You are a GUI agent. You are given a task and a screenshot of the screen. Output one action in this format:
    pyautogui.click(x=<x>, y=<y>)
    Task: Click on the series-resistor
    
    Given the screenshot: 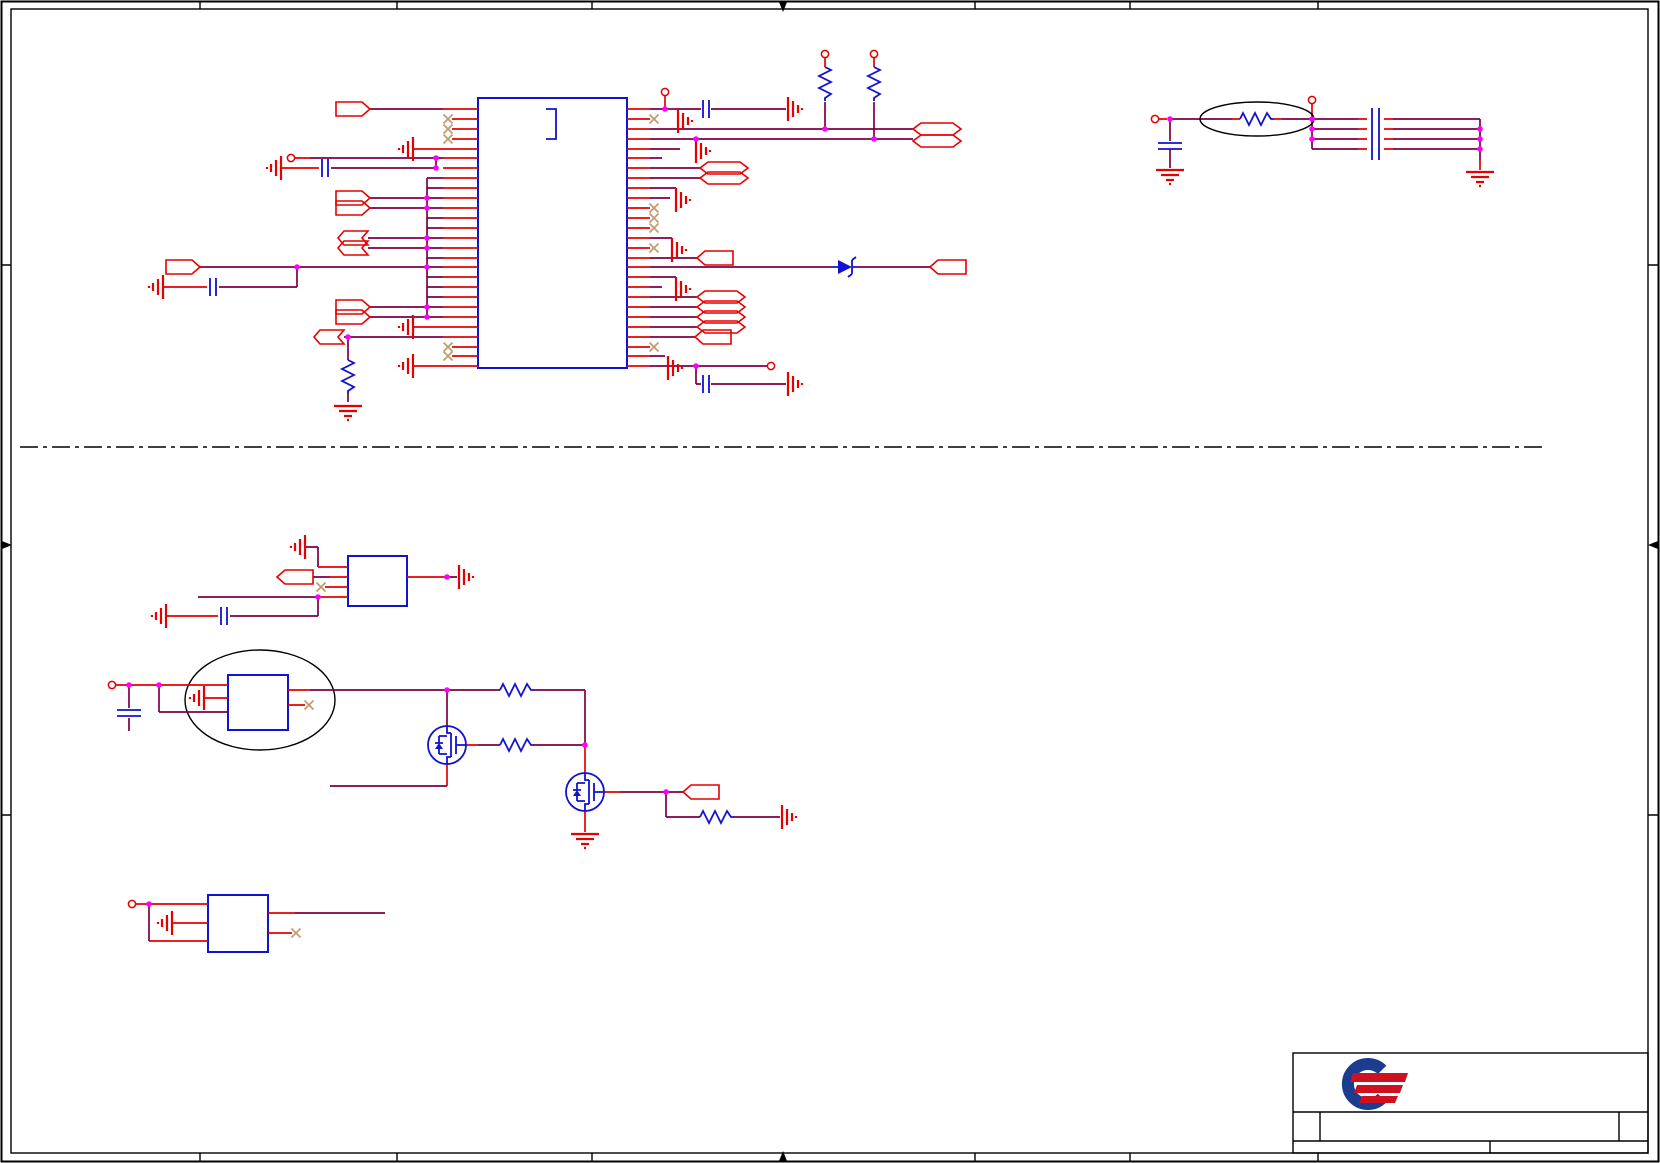 What is the action you would take?
    pyautogui.click(x=1257, y=119)
    